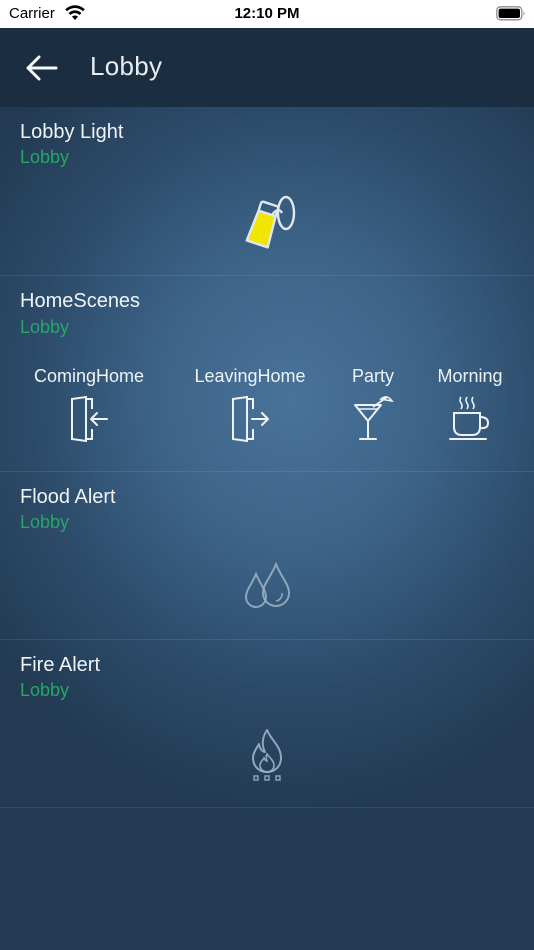 The image size is (534, 950). Describe the element at coordinates (80, 301) in the screenshot. I see `device-title: HomeScenes` at that location.